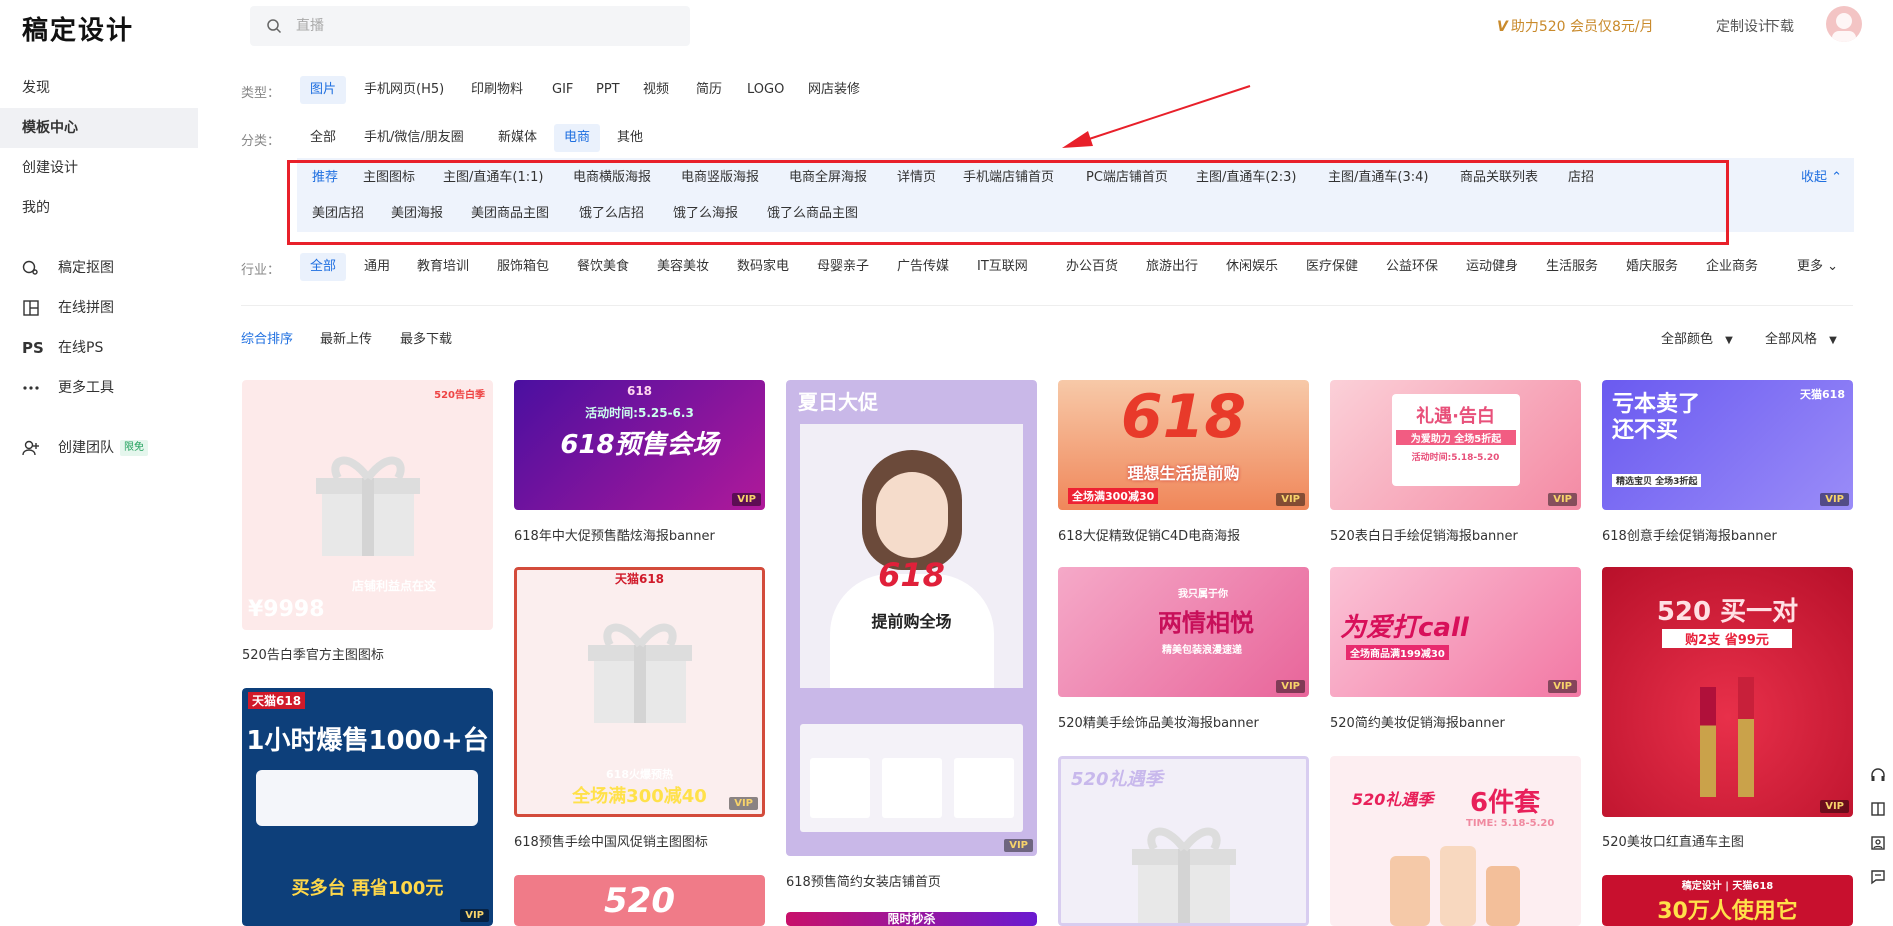  What do you see at coordinates (1727, 712) in the screenshot?
I see `template-card: 520 买一对 购2支 省99元 VIP 520美妆口红直通车主图` at bounding box center [1727, 712].